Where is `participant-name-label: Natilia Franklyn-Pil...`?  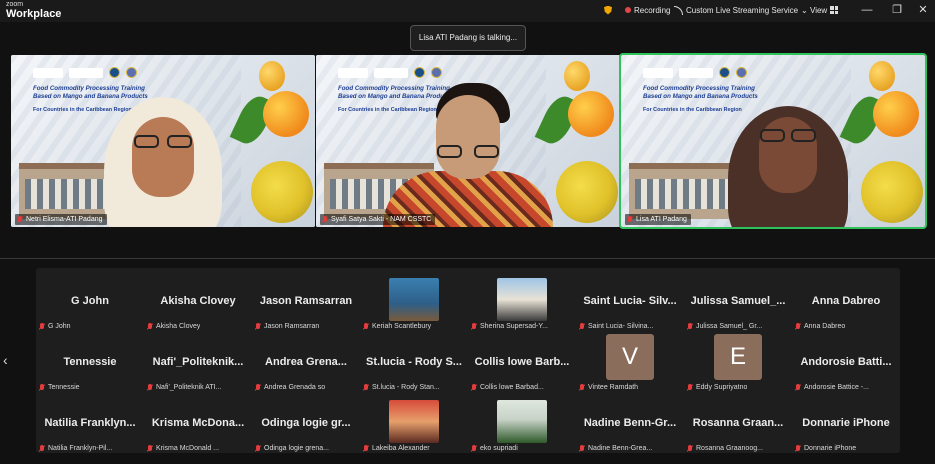
participant-name-label: Natilia Franklyn-Pil... is located at coordinates (75, 448).